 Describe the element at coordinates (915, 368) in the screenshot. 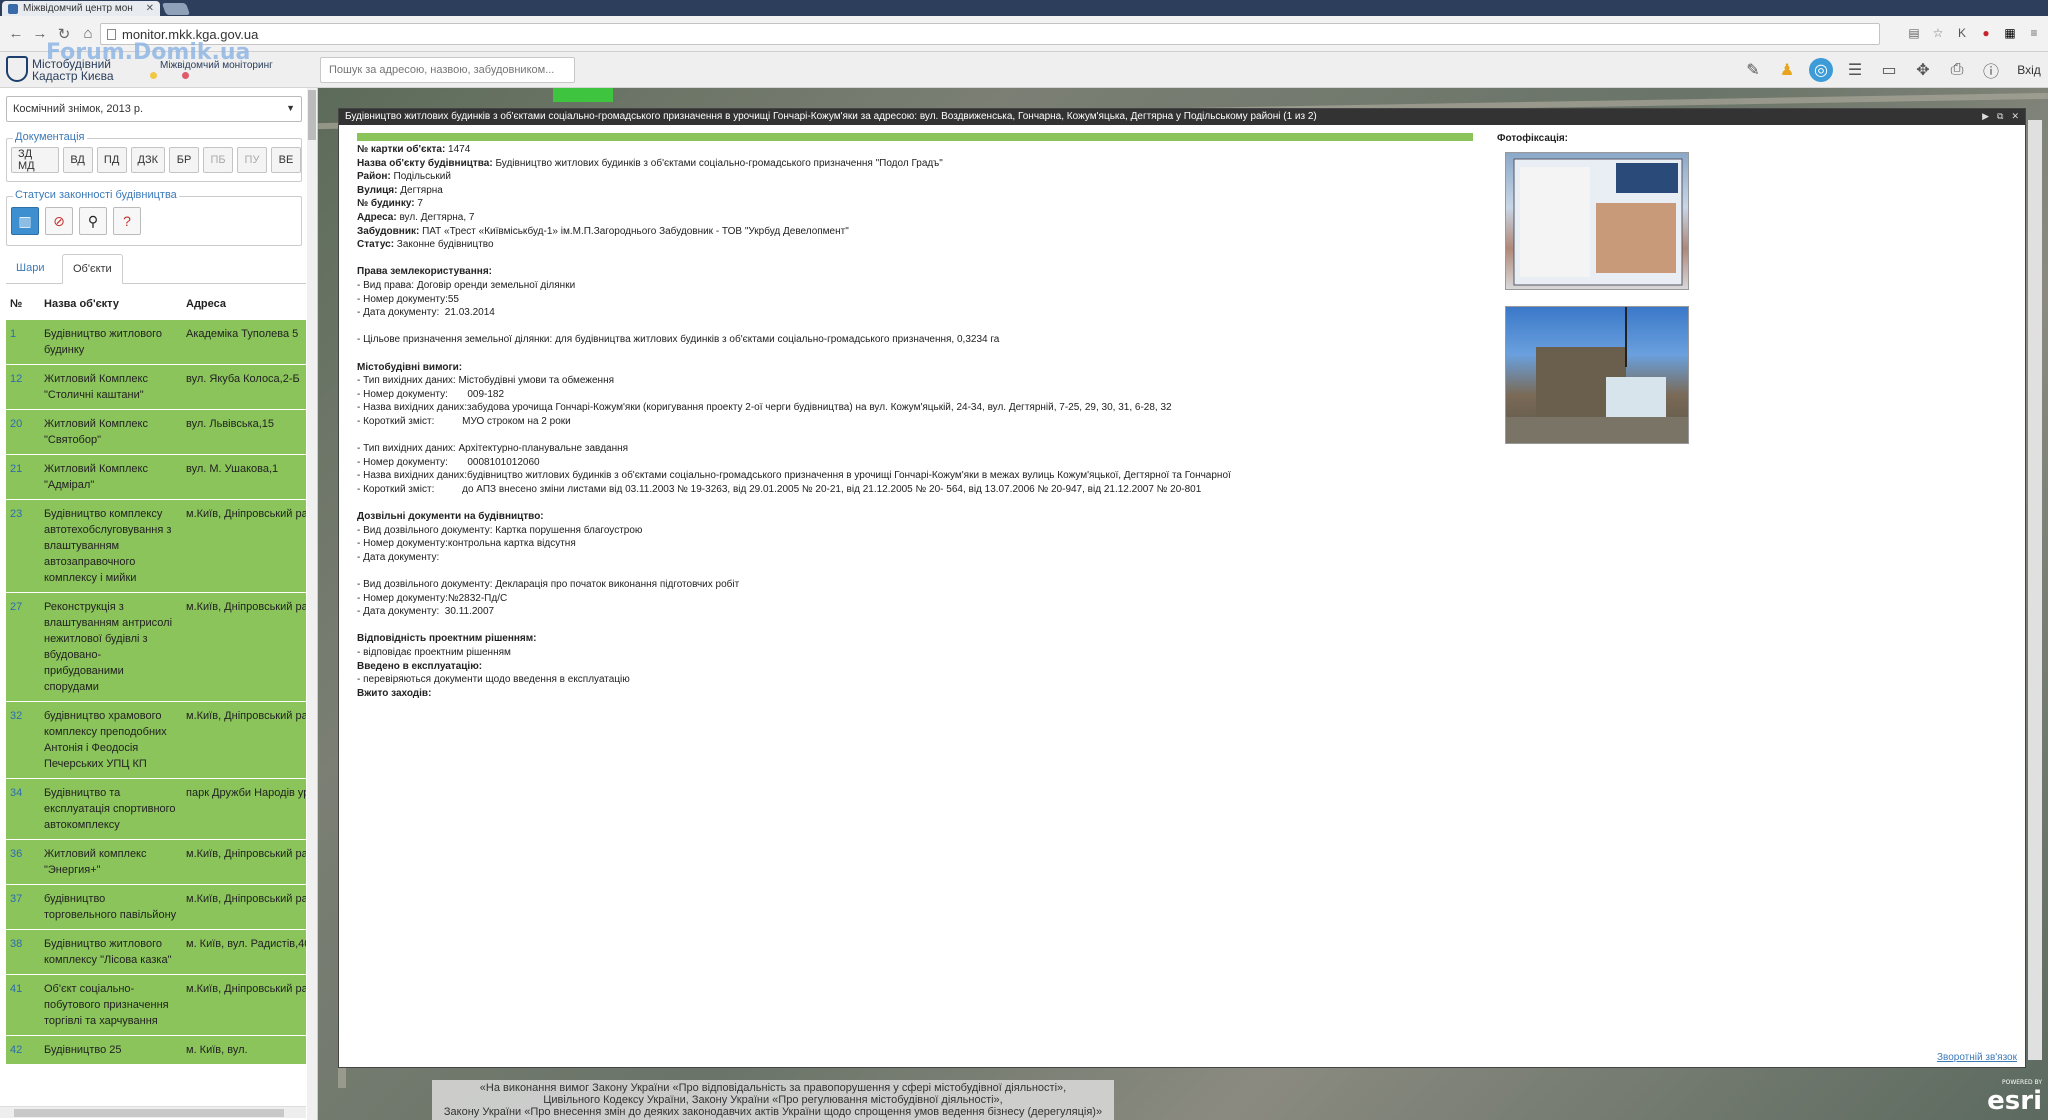

I see `detail-line: Містобудівні вимоги:` at that location.